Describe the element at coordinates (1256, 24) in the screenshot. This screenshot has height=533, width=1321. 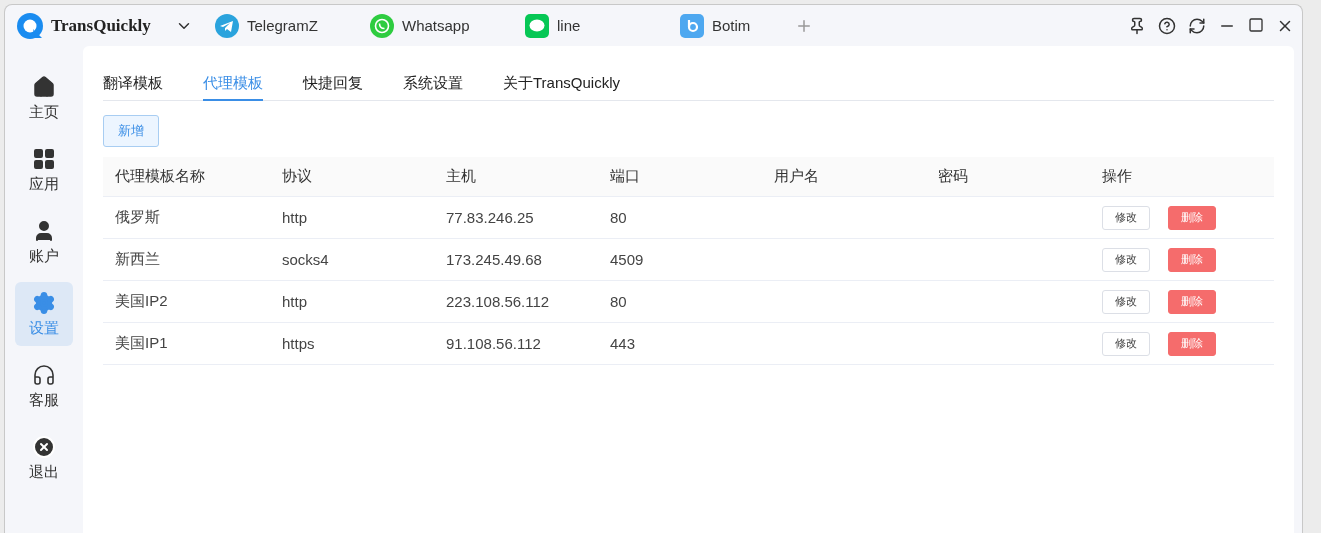
I see `maximize-icon` at that location.